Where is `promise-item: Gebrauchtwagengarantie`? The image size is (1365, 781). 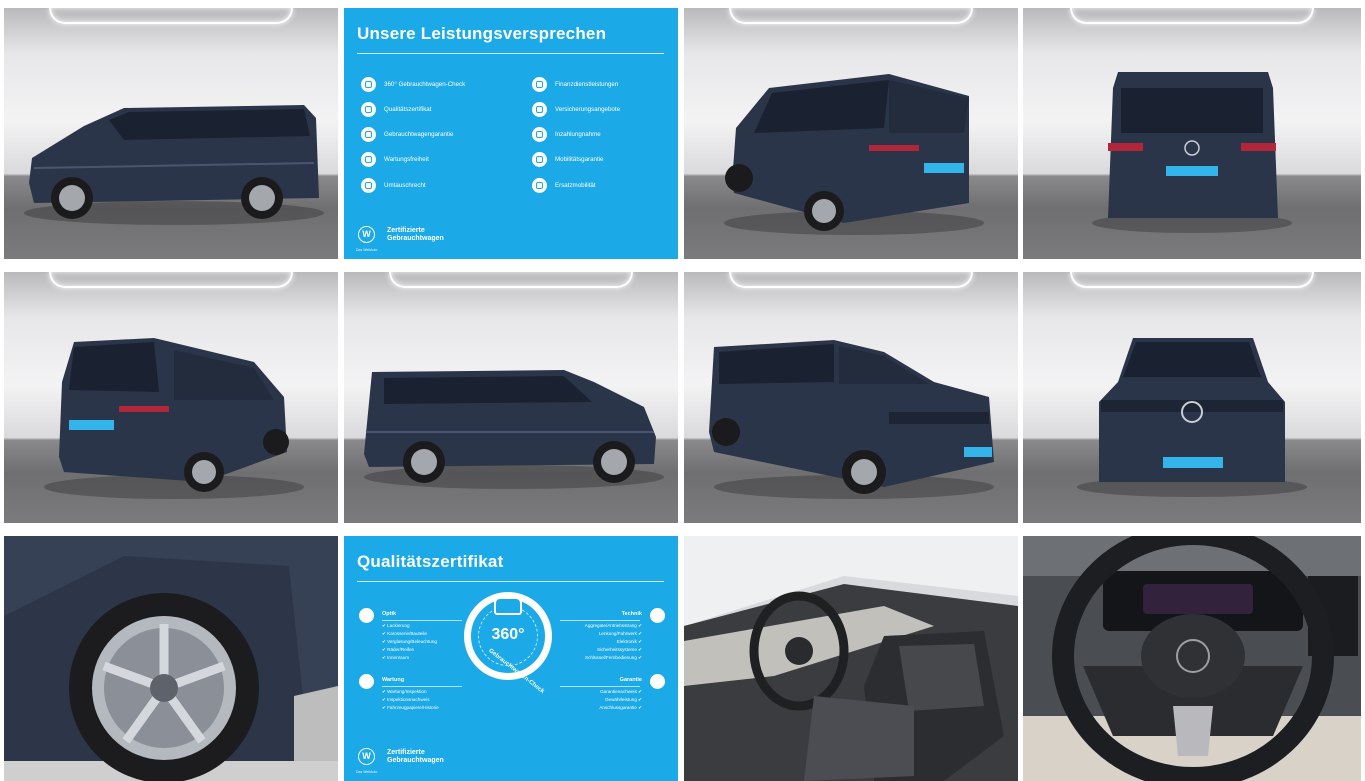 promise-item: Gebrauchtwagengarantie is located at coordinates (407, 134).